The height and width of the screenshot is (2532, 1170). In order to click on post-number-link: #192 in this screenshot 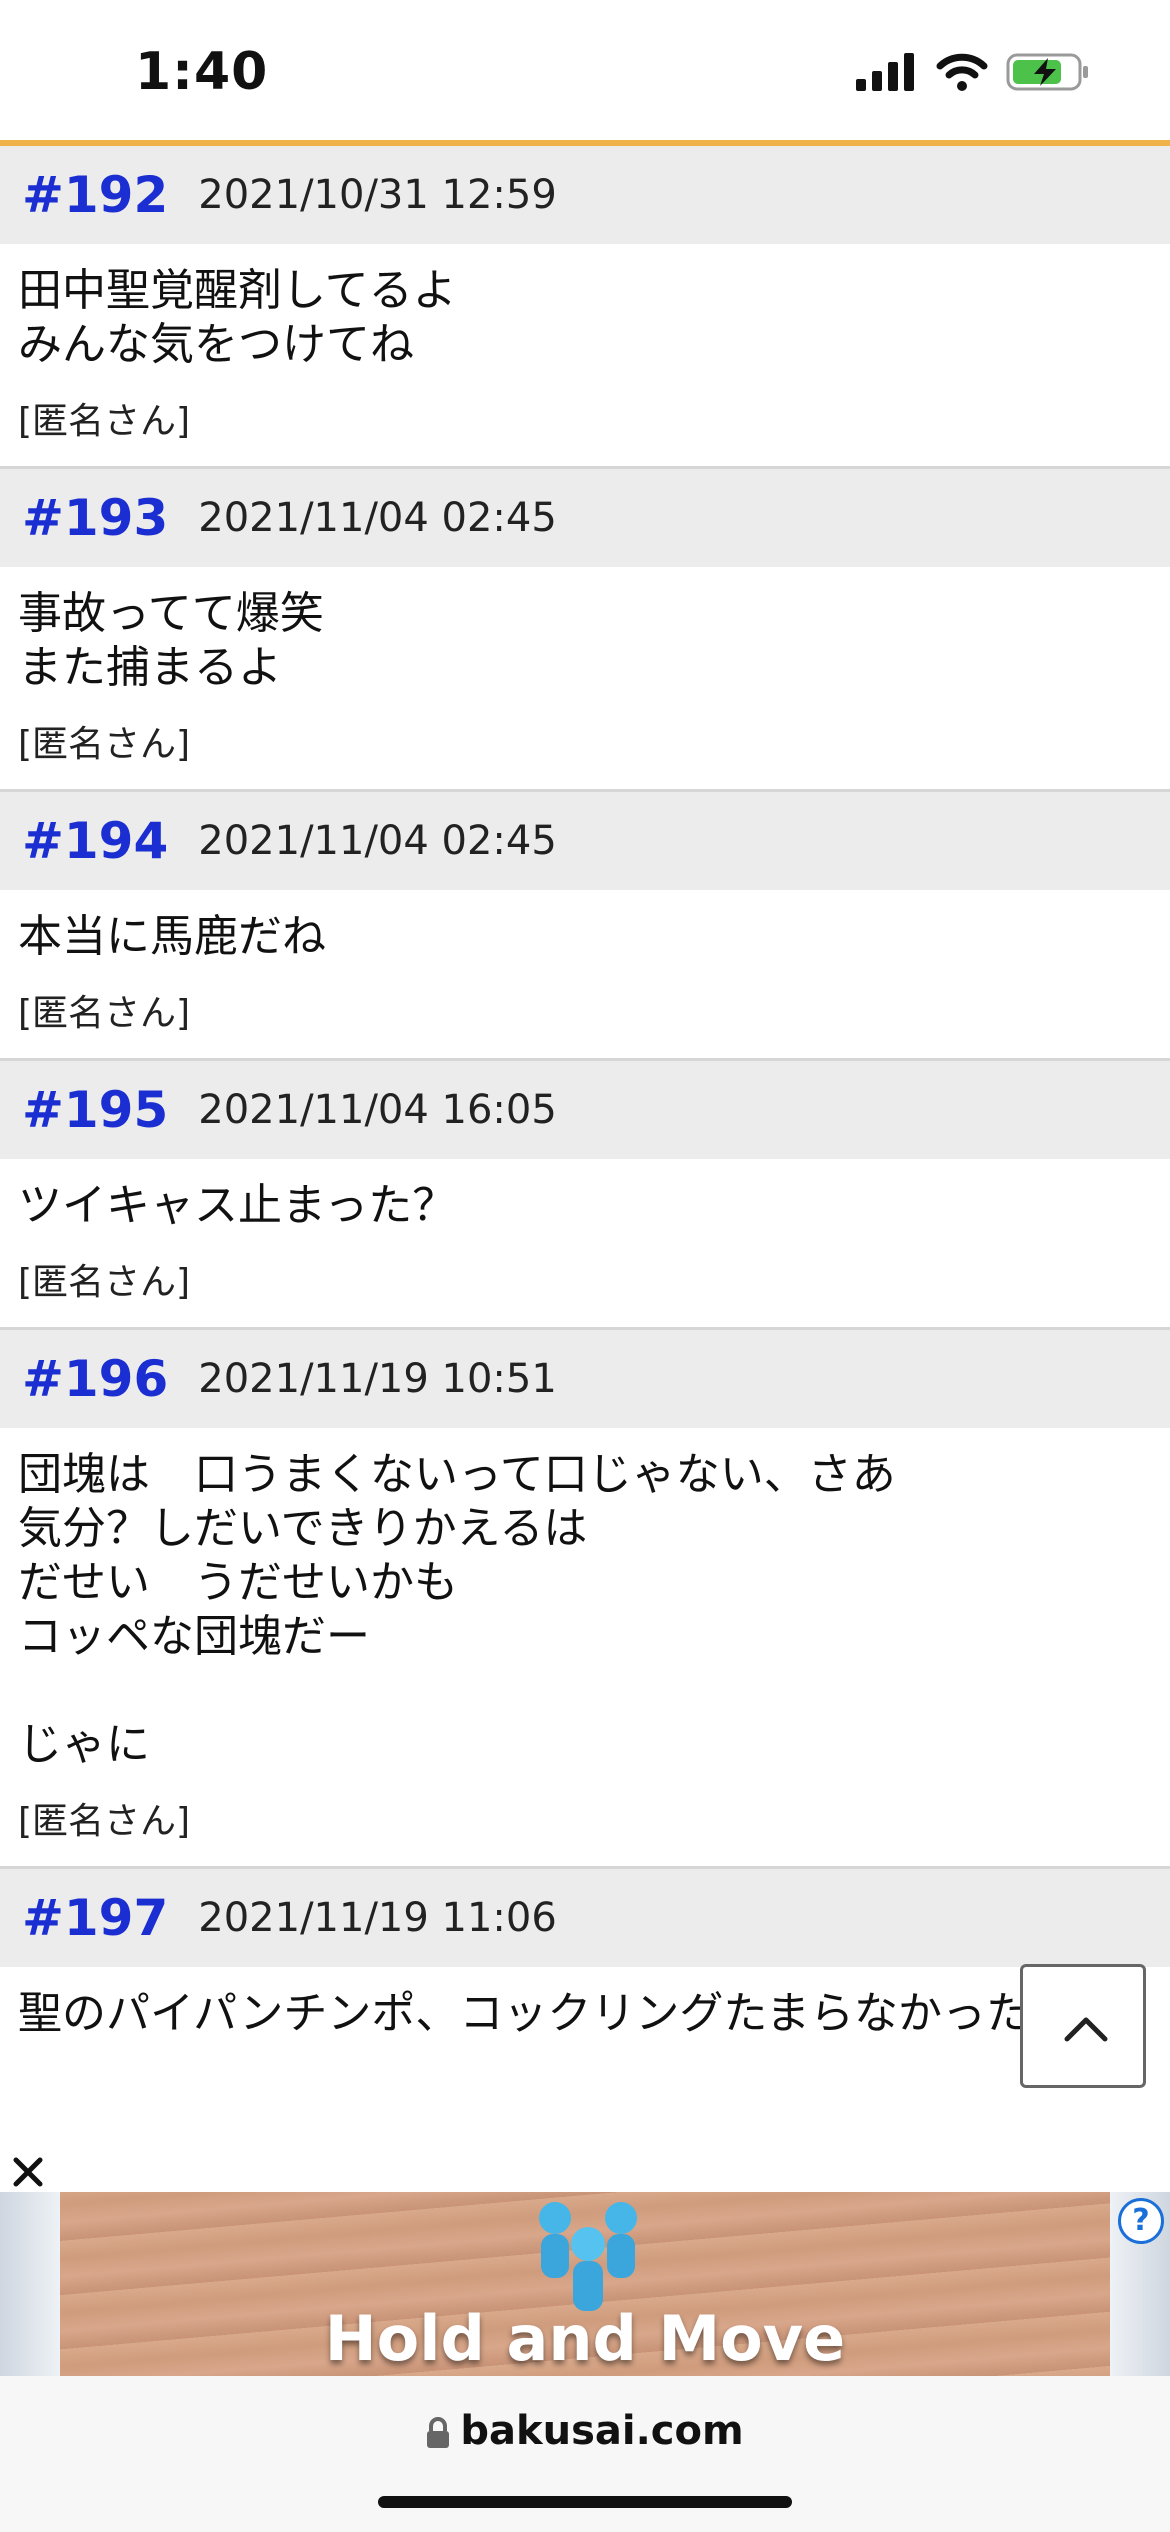, I will do `click(95, 195)`.